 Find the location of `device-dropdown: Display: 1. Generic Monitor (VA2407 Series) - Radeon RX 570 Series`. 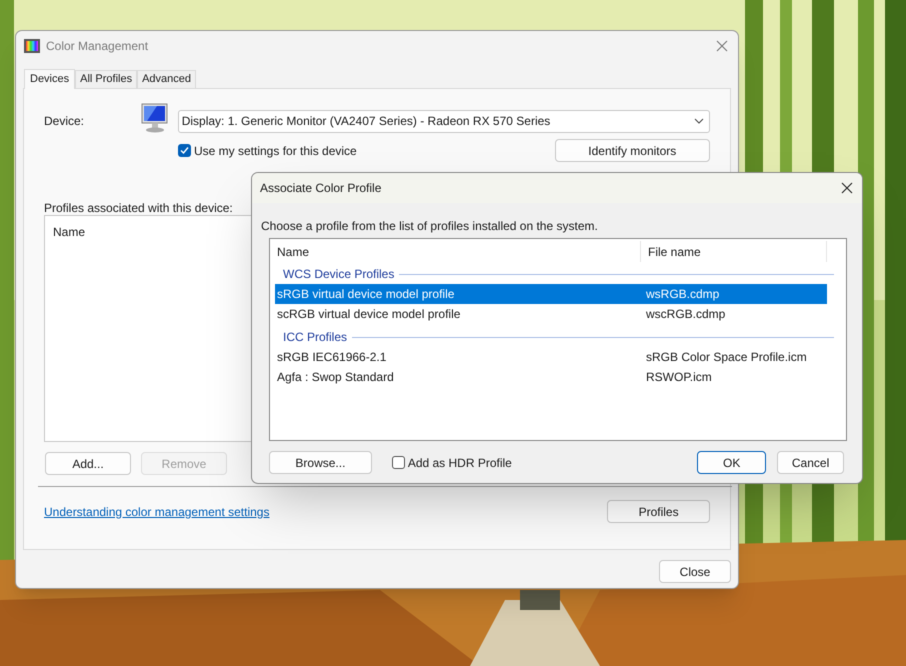

device-dropdown: Display: 1. Generic Monitor (VA2407 Series) - Radeon RX 570 Series is located at coordinates (444, 121).